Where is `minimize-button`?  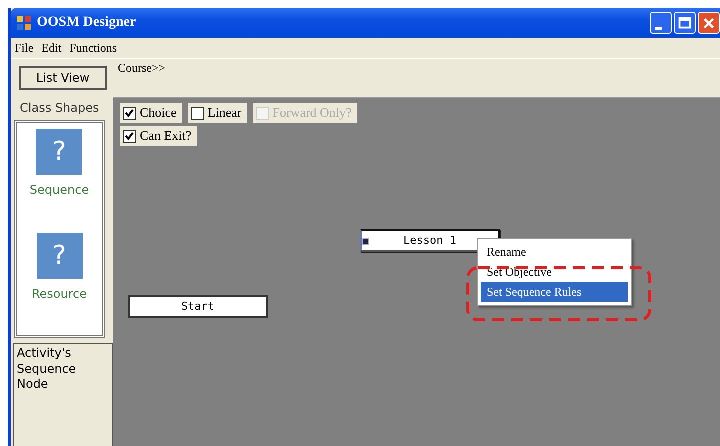 minimize-button is located at coordinates (661, 23).